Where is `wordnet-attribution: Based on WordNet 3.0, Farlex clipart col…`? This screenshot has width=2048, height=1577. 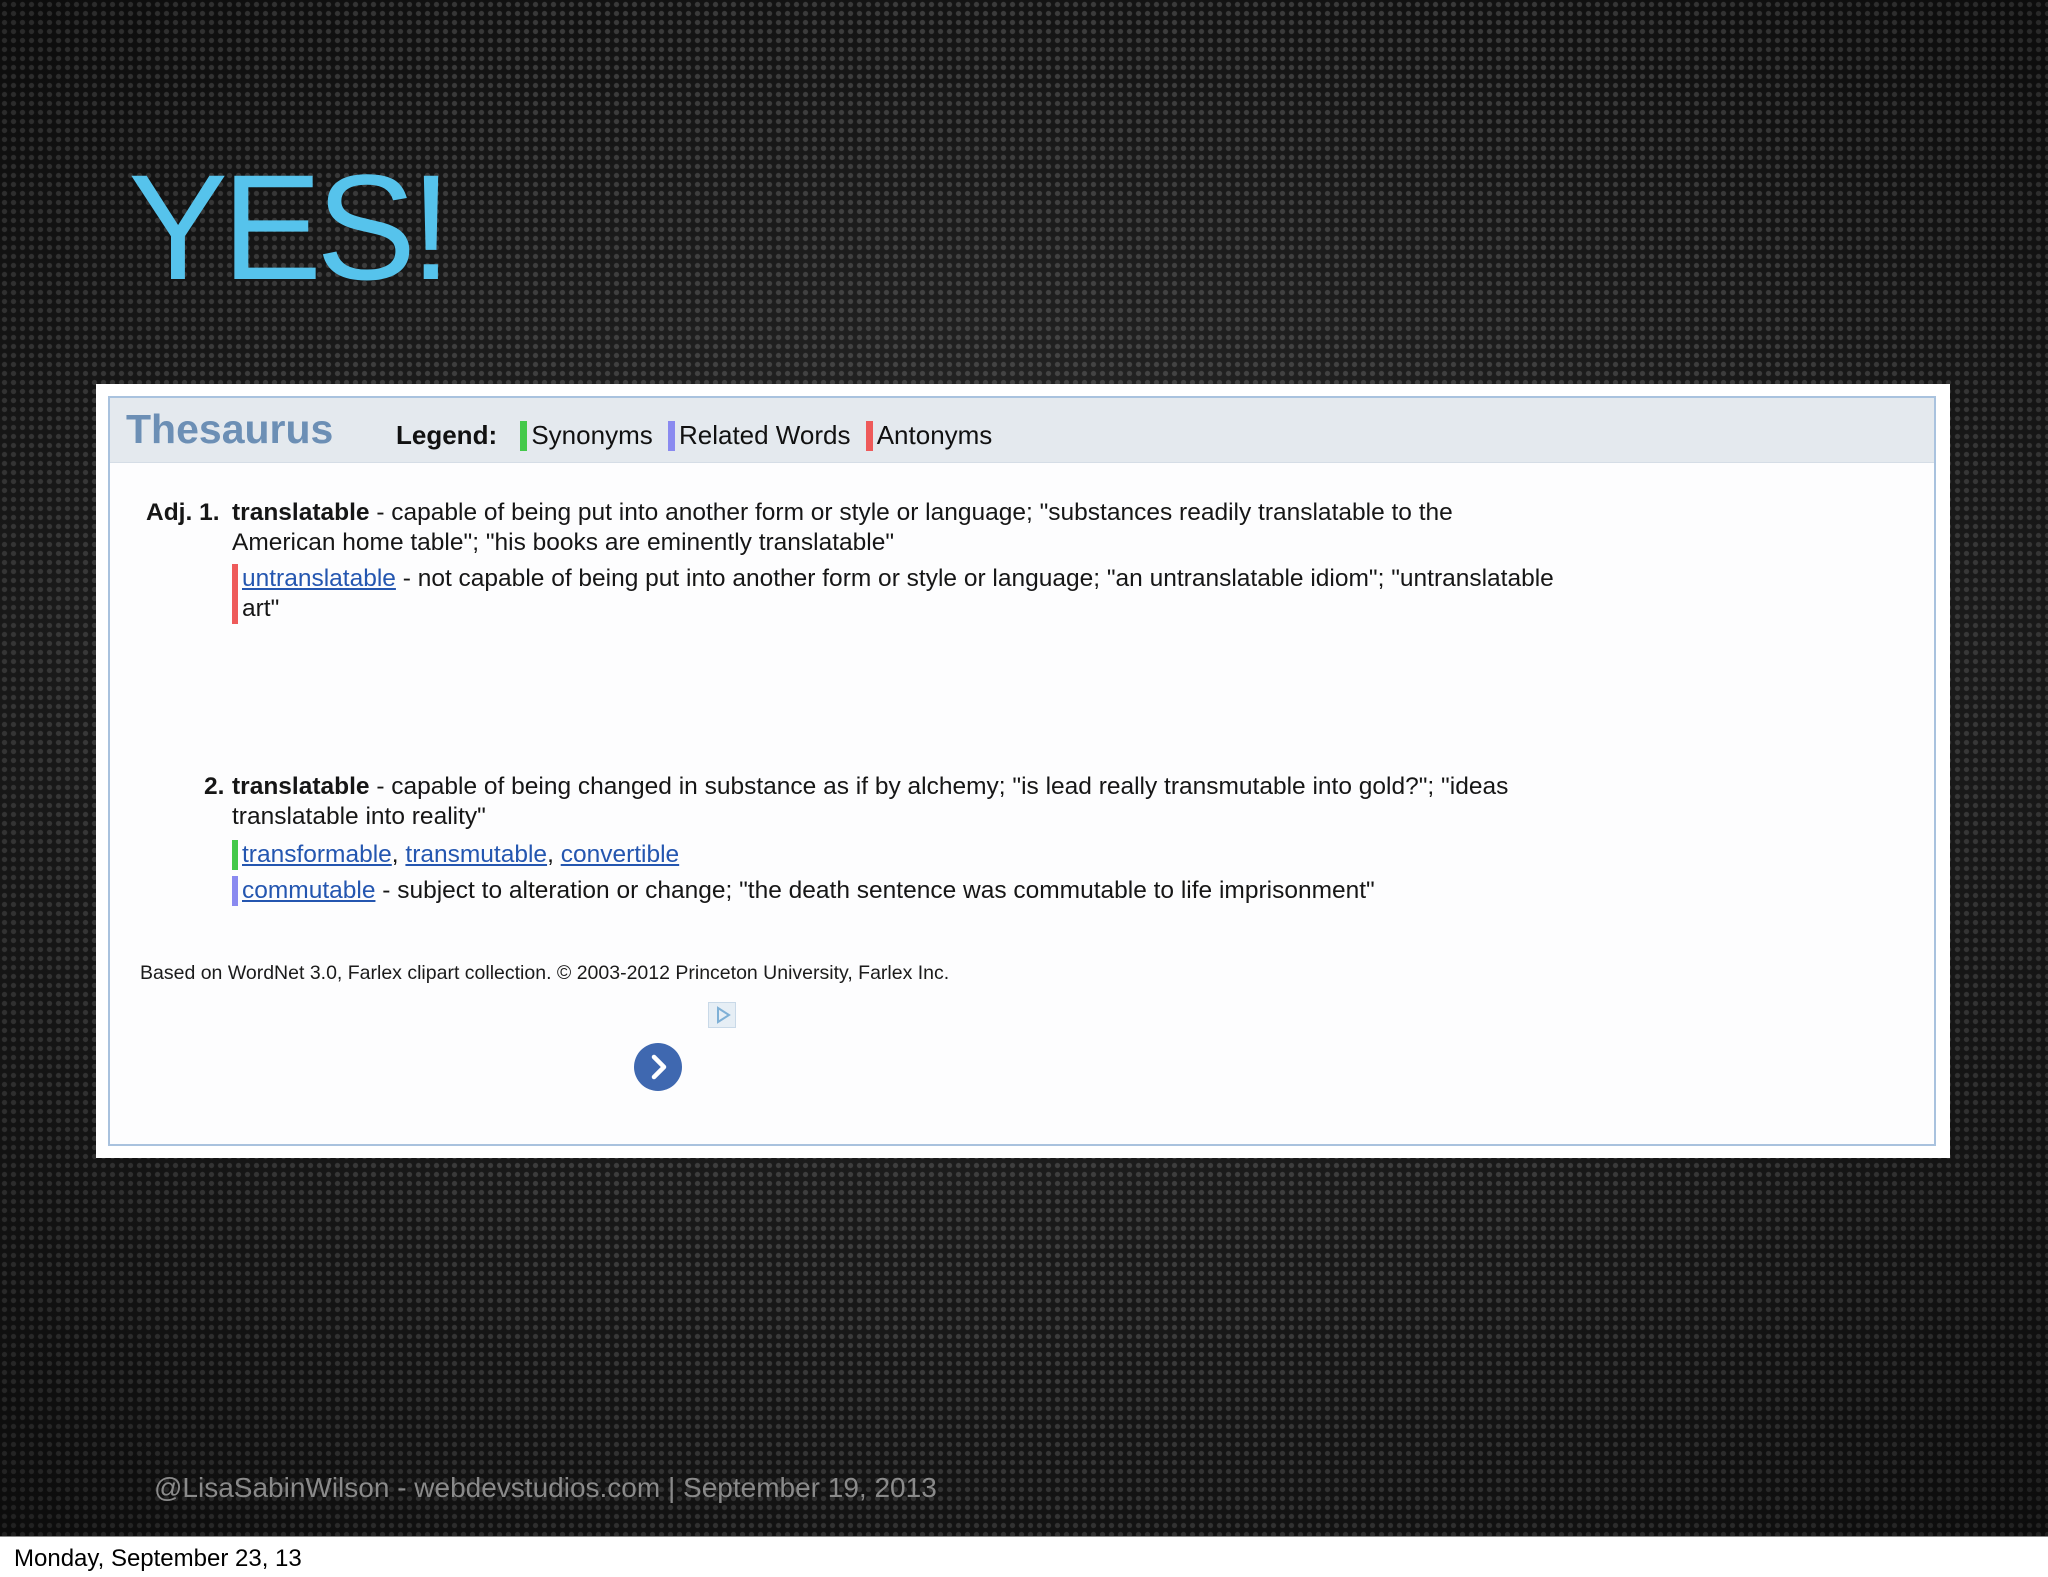 wordnet-attribution: Based on WordNet 3.0, Farlex clipart col… is located at coordinates (545, 973).